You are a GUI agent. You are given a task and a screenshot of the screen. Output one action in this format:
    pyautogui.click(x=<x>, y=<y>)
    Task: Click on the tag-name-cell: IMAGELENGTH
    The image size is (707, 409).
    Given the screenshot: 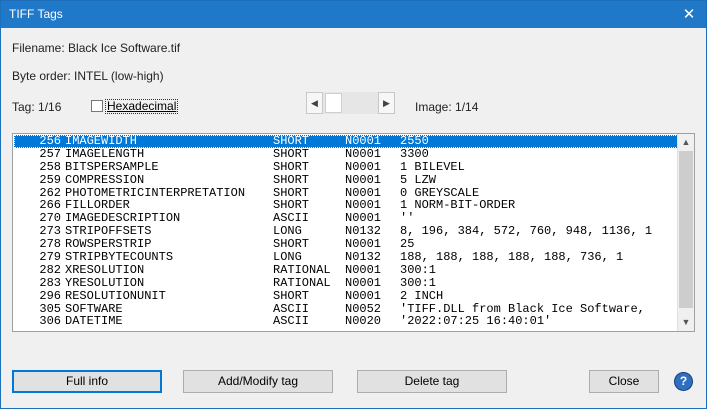 What is the action you would take?
    pyautogui.click(x=105, y=153)
    